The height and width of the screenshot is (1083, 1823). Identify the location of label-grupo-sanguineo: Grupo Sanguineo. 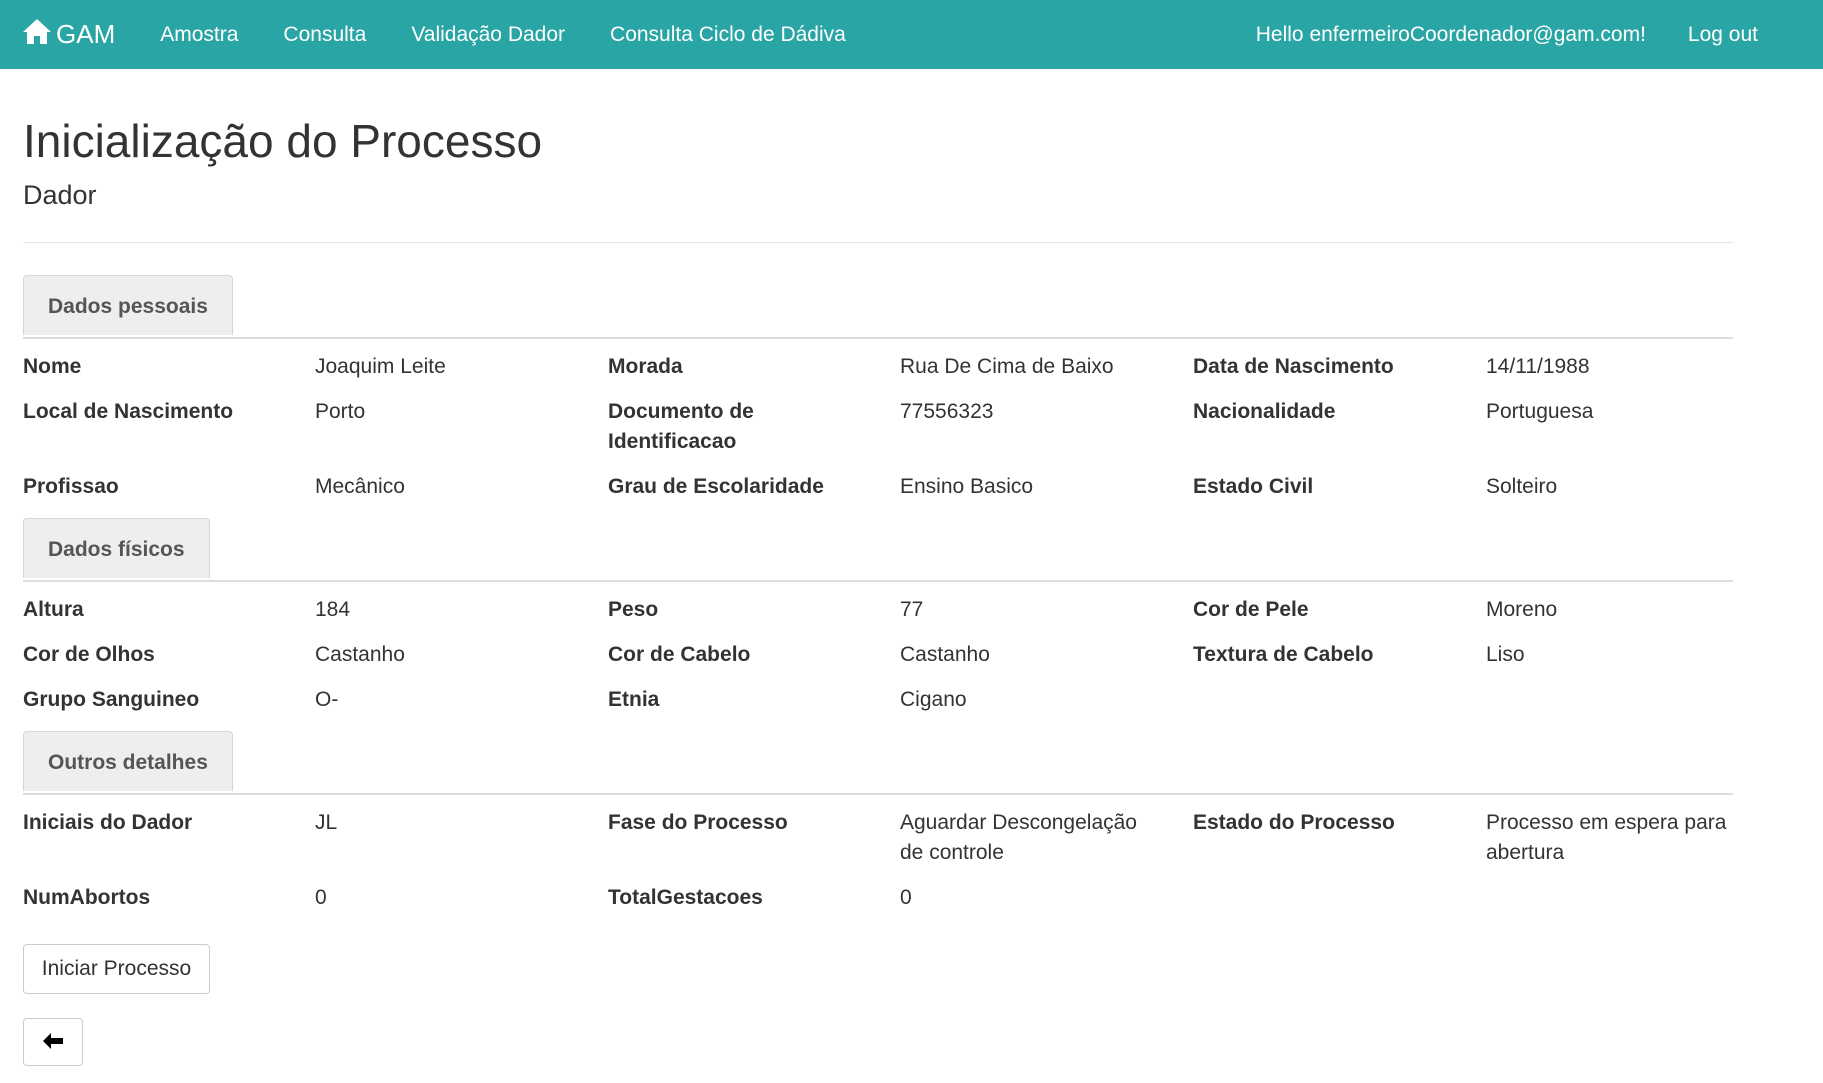
(111, 699).